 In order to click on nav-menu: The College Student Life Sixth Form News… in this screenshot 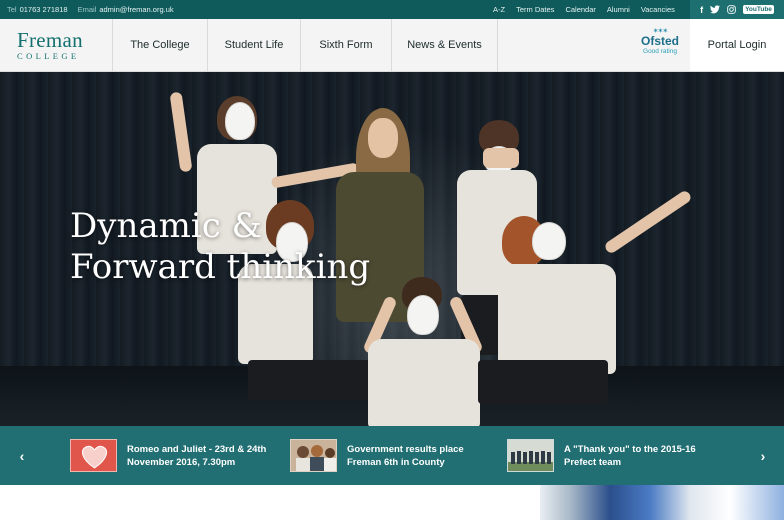, I will do `click(305, 45)`.